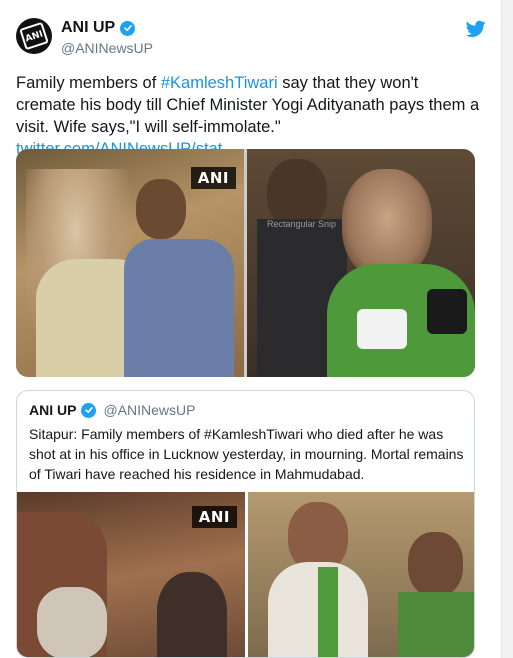  Describe the element at coordinates (435, 564) in the screenshot. I see `photo-subject-woman-right` at that location.